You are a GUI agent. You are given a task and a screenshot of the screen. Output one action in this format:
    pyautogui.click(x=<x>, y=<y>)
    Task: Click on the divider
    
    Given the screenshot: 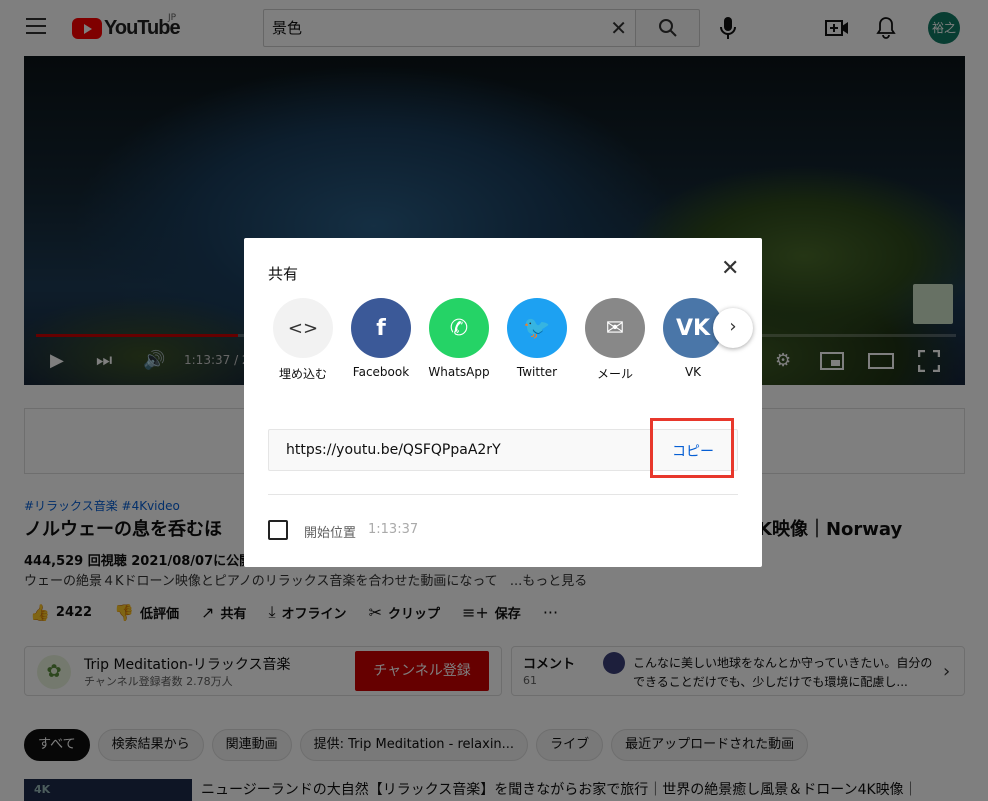 What is the action you would take?
    pyautogui.click(x=503, y=494)
    